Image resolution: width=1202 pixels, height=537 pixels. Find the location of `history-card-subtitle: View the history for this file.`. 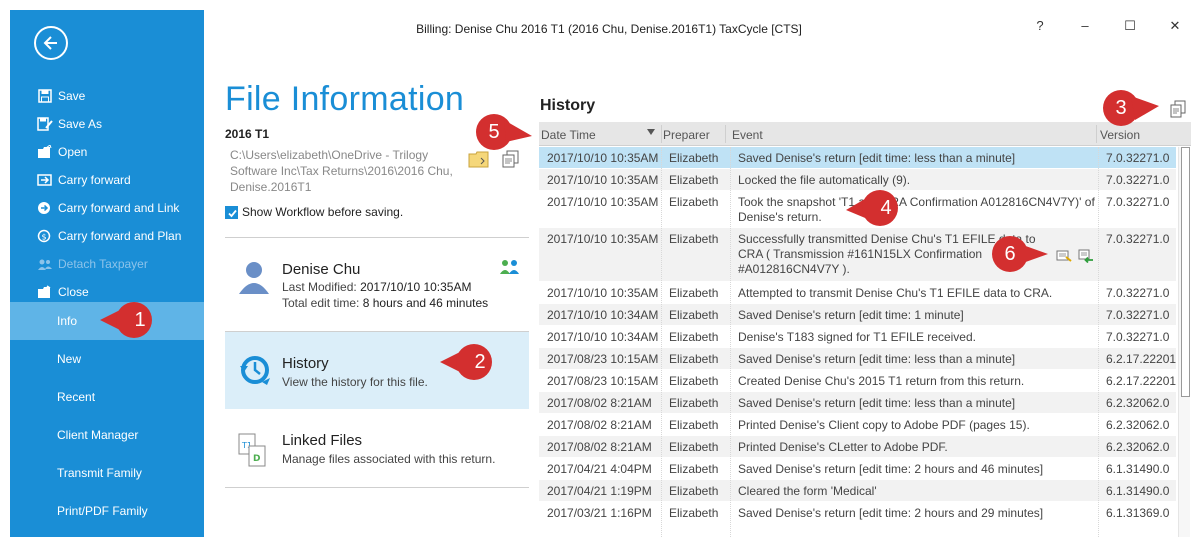

history-card-subtitle: View the history for this file. is located at coordinates (355, 382).